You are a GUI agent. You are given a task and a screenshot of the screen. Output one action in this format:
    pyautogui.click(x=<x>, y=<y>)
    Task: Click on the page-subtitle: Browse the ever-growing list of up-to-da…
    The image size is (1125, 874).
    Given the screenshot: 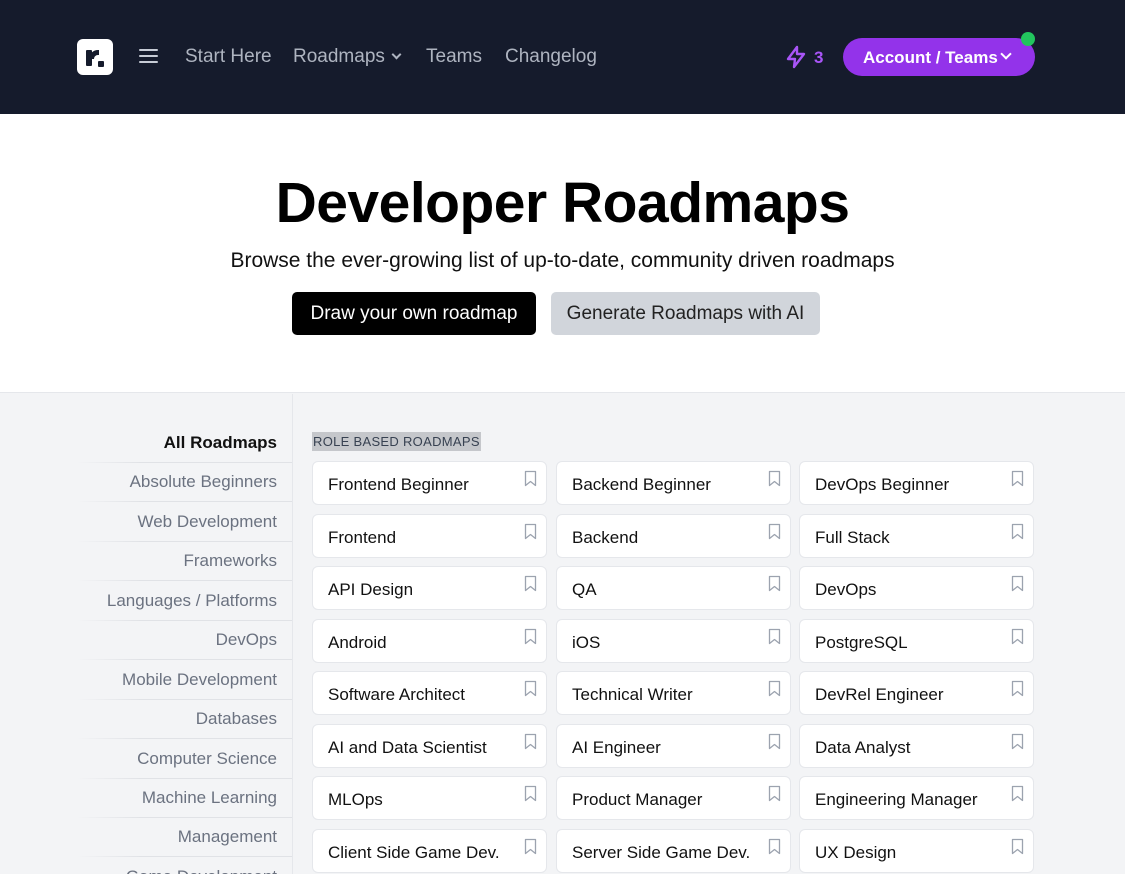 What is the action you would take?
    pyautogui.click(x=562, y=260)
    